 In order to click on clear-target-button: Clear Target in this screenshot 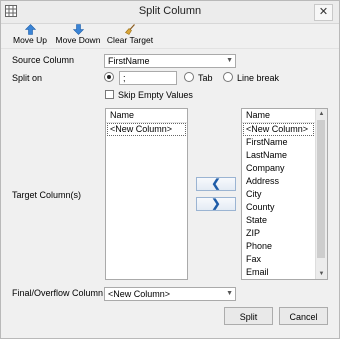, I will do `click(130, 34)`.